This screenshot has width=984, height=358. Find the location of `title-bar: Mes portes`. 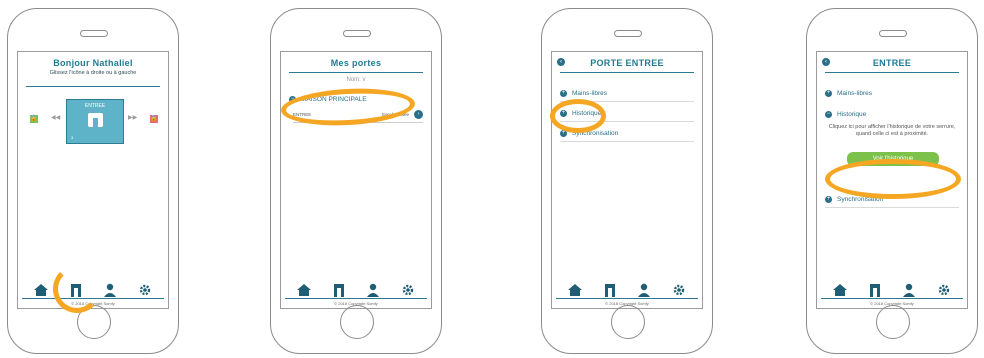

title-bar: Mes portes is located at coordinates (356, 63).